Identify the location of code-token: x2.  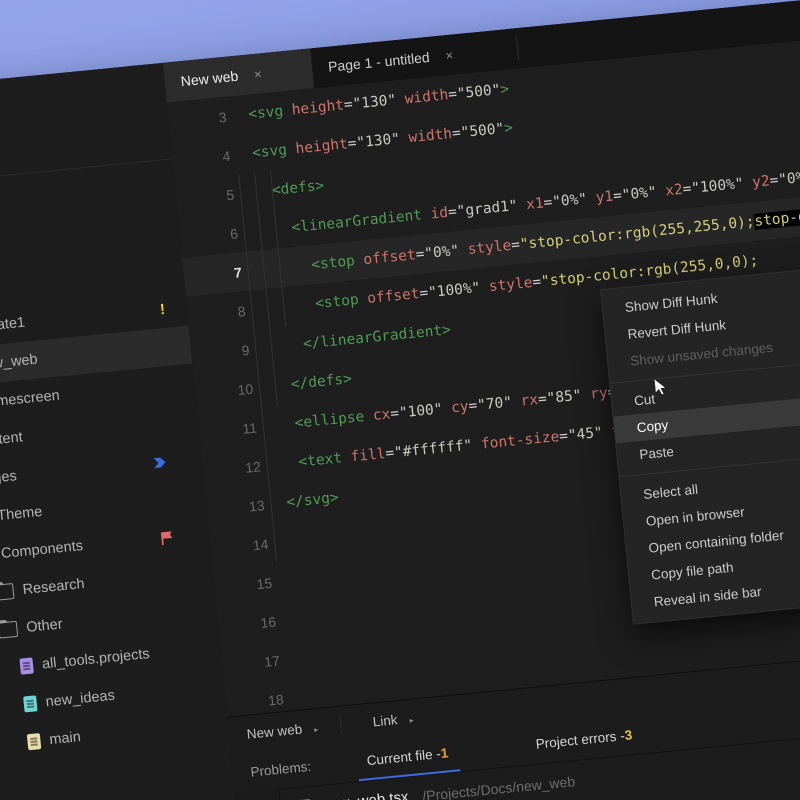
(674, 190).